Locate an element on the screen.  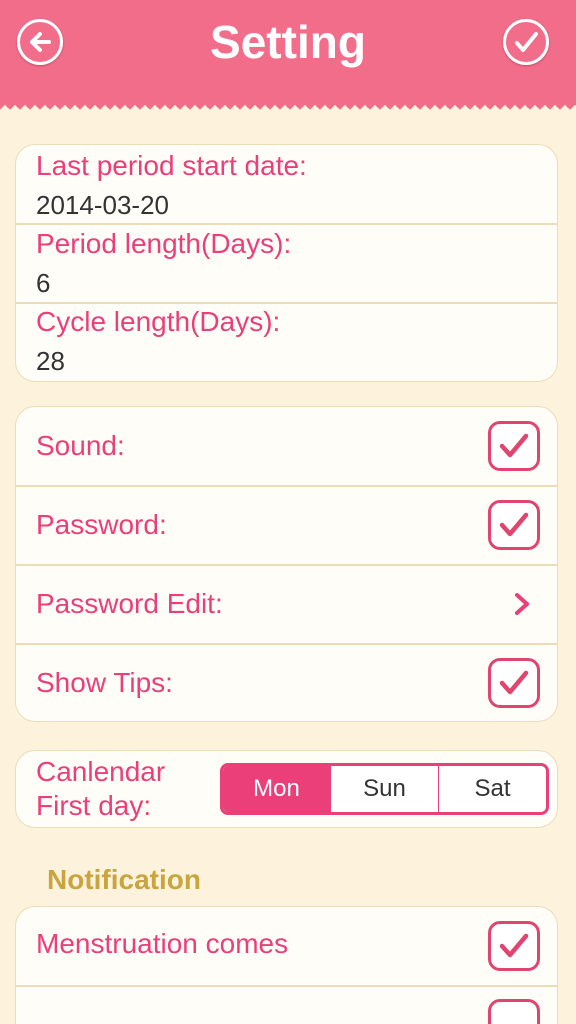
first-day-segmented-control: Mon Sun Sat is located at coordinates (384, 789).